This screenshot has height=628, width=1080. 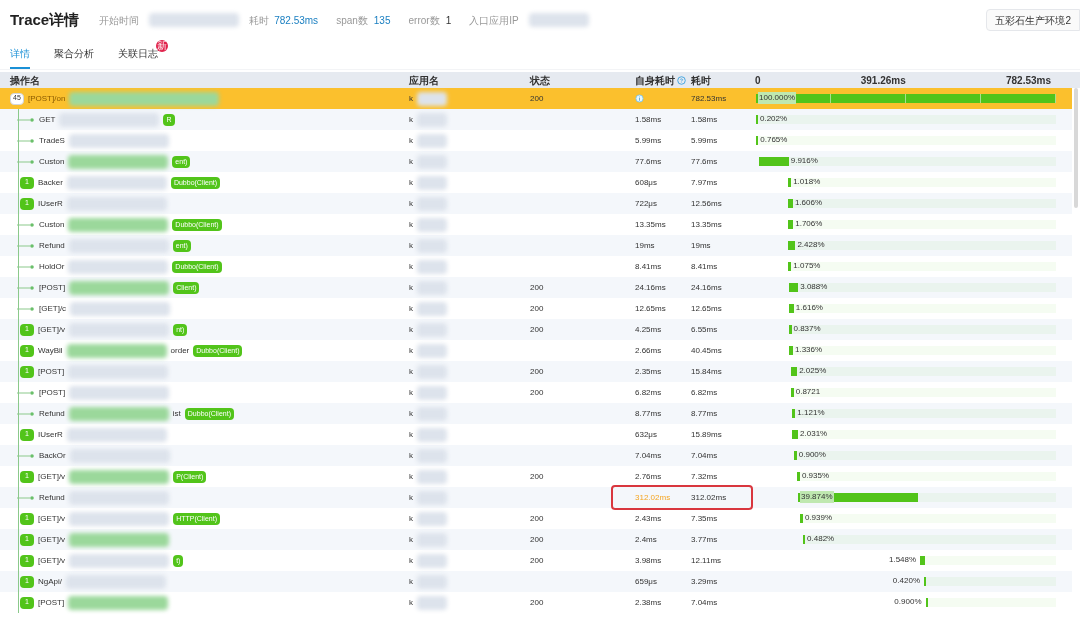 What do you see at coordinates (709, 497) in the screenshot?
I see `total-time: 312.02ms` at bounding box center [709, 497].